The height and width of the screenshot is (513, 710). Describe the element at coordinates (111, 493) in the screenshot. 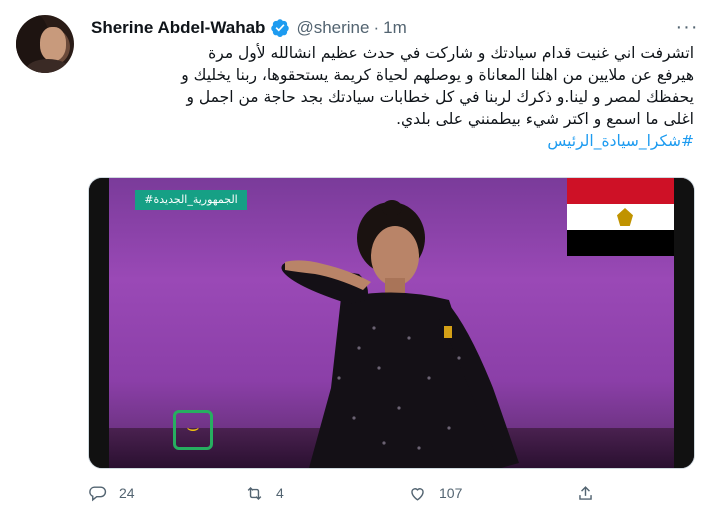

I see `reply-button: 24` at that location.